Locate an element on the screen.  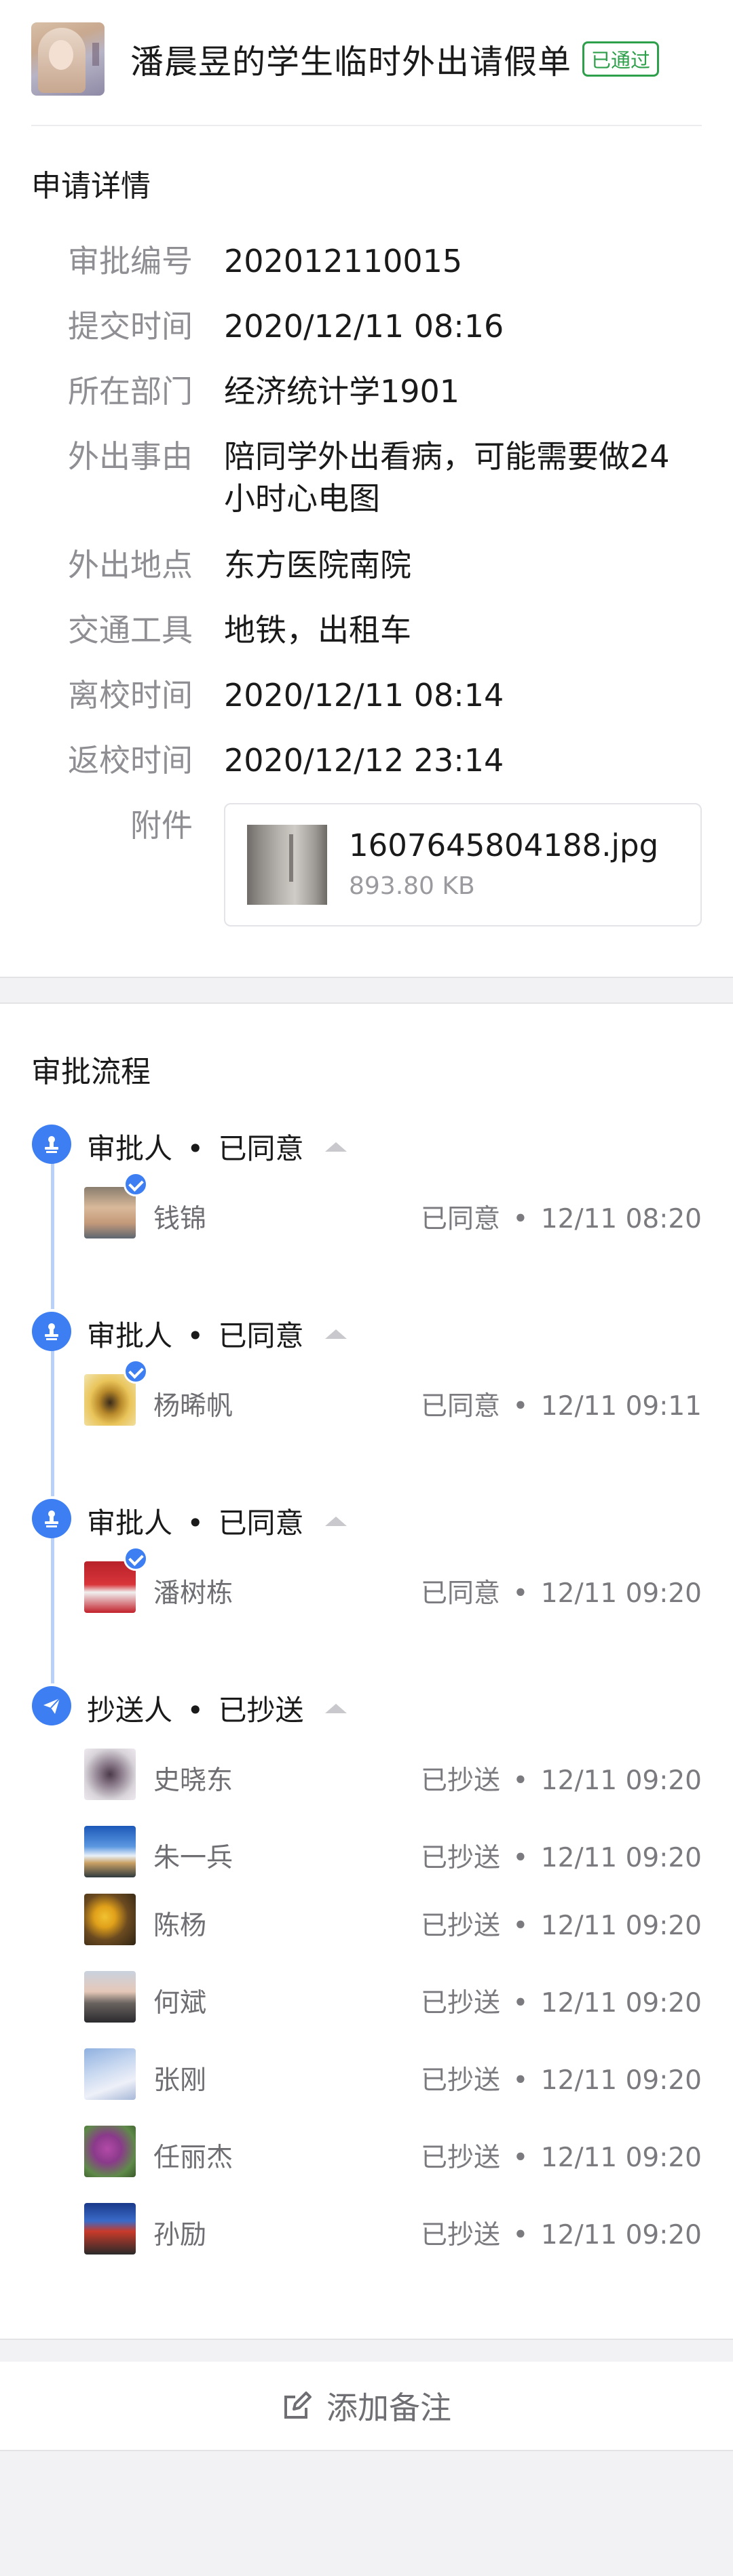
attachment-thumbnail is located at coordinates (287, 865).